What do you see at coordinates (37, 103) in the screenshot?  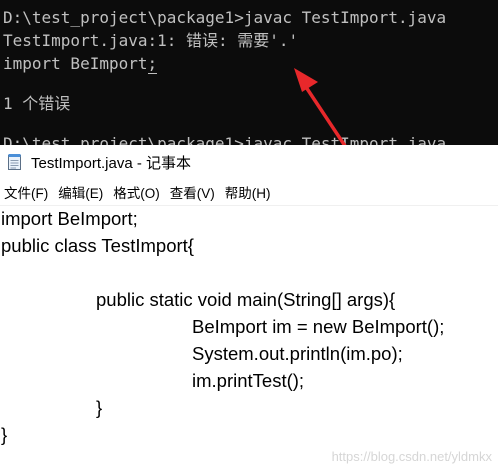 I see `console-line-error-count: 1 个错误` at bounding box center [37, 103].